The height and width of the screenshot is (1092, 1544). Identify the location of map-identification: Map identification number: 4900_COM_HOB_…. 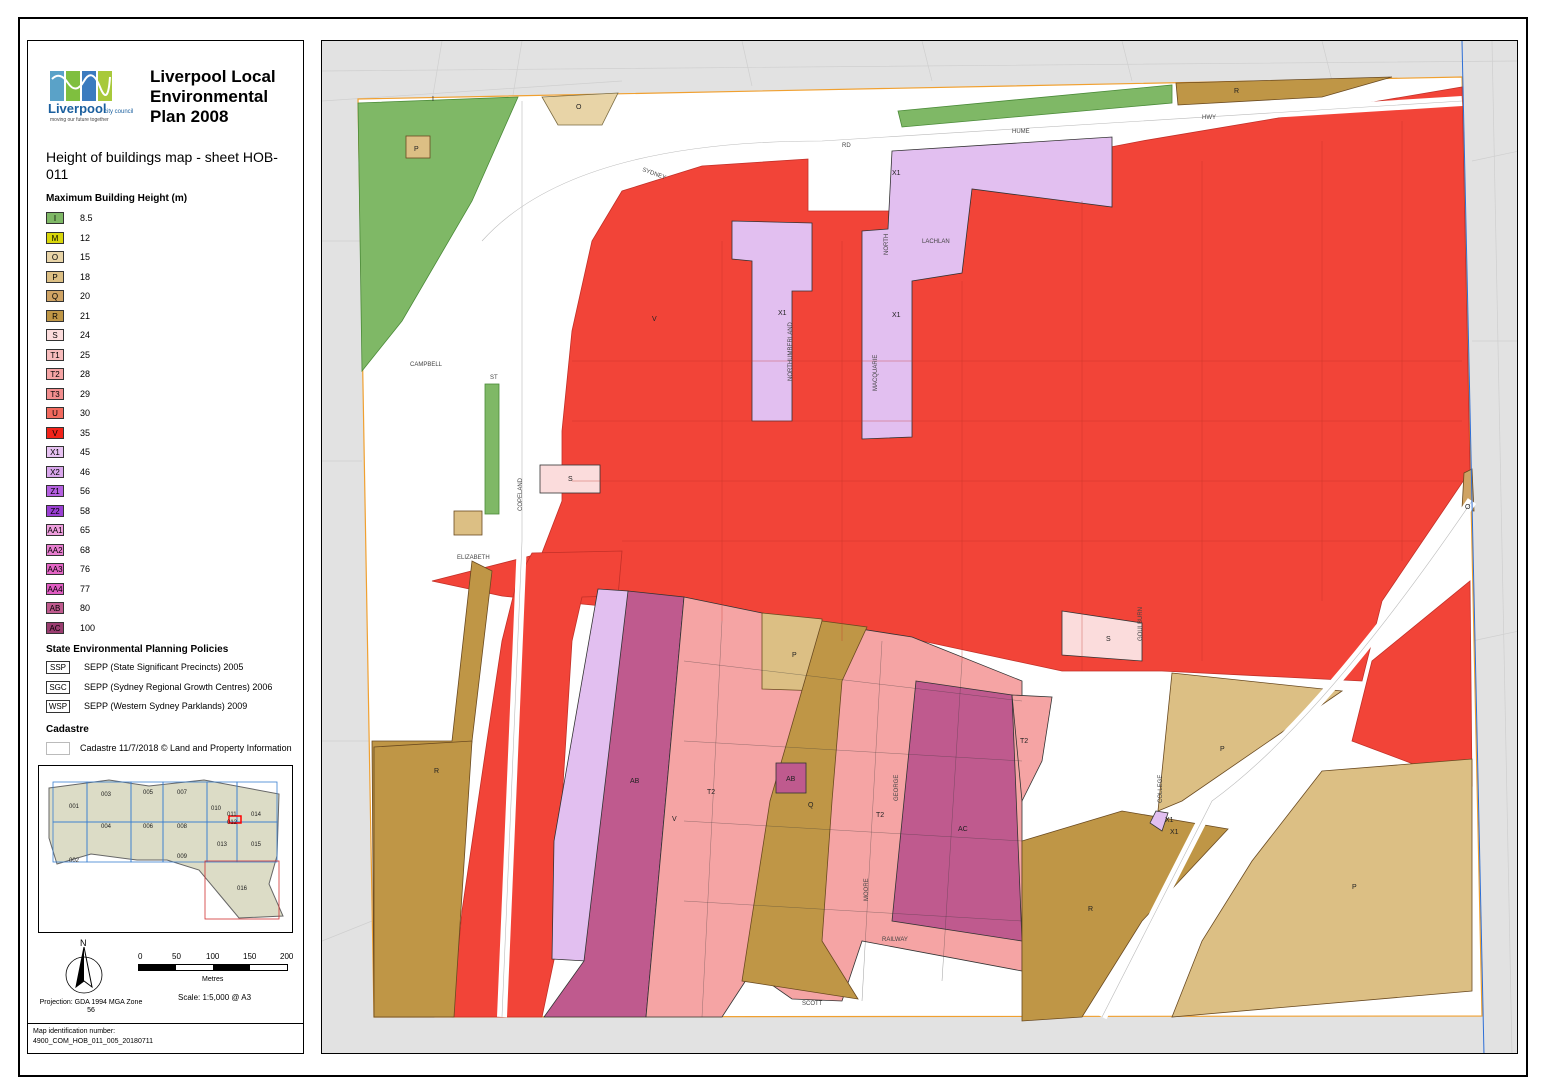
(166, 1038).